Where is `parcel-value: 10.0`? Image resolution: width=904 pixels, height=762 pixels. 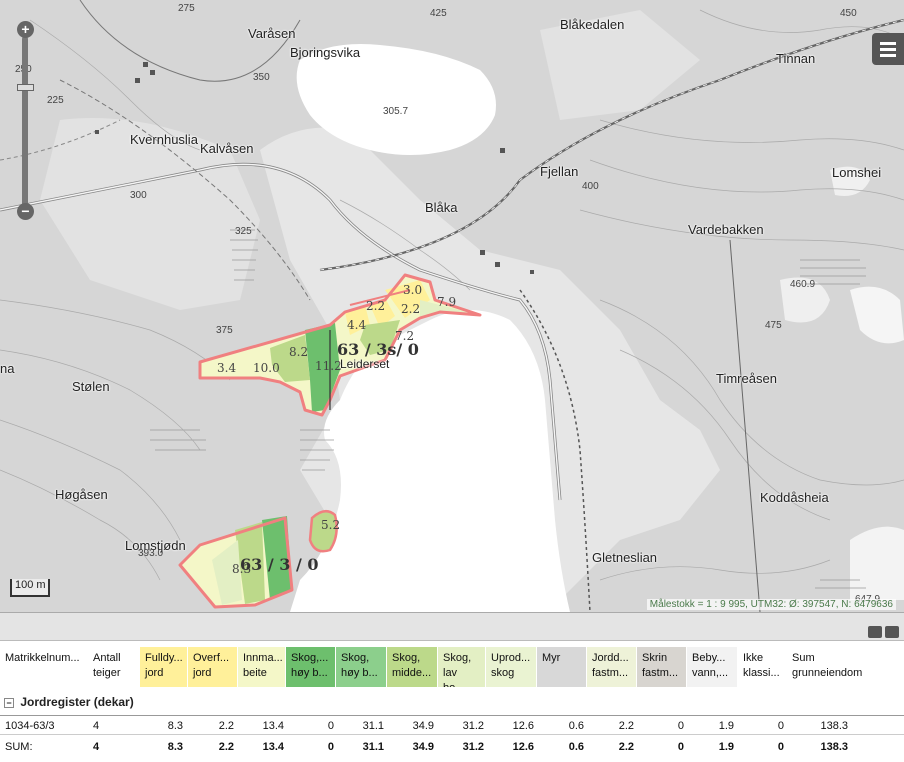
parcel-value: 10.0 is located at coordinates (266, 368).